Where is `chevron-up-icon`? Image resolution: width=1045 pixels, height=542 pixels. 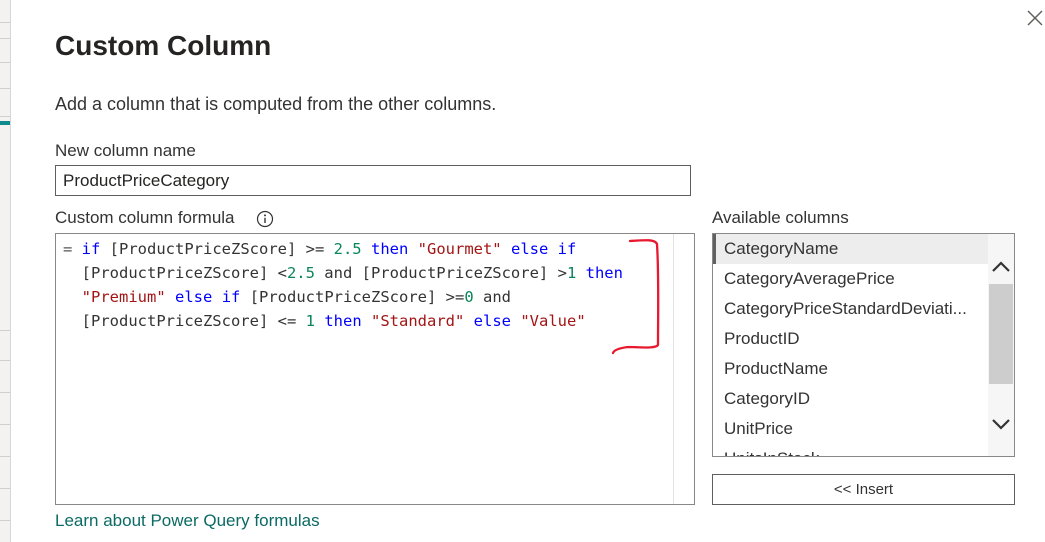 chevron-up-icon is located at coordinates (1001, 266).